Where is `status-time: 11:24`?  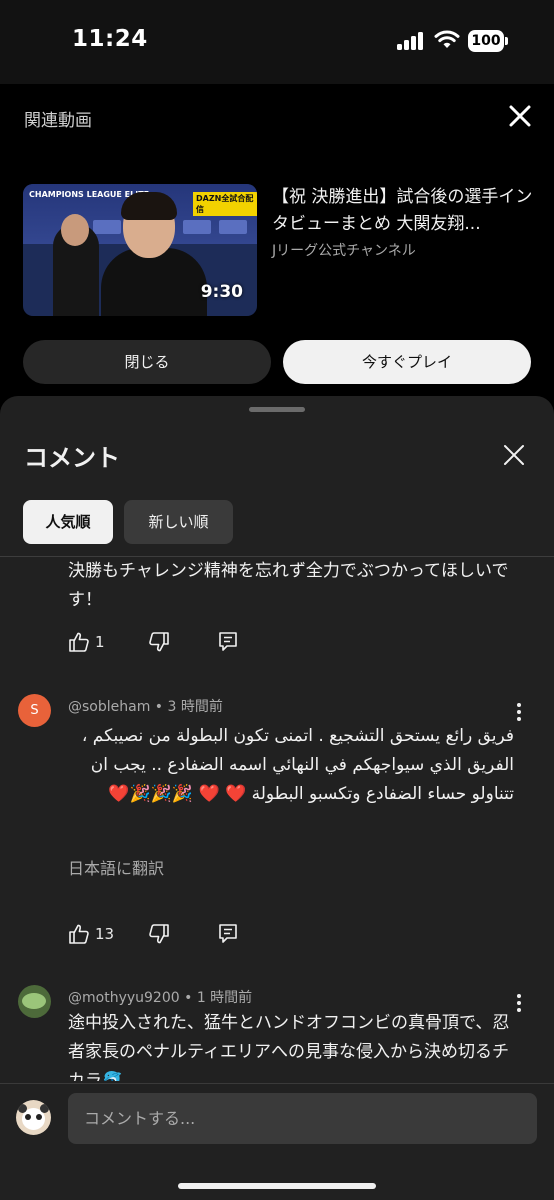 status-time: 11:24 is located at coordinates (110, 39).